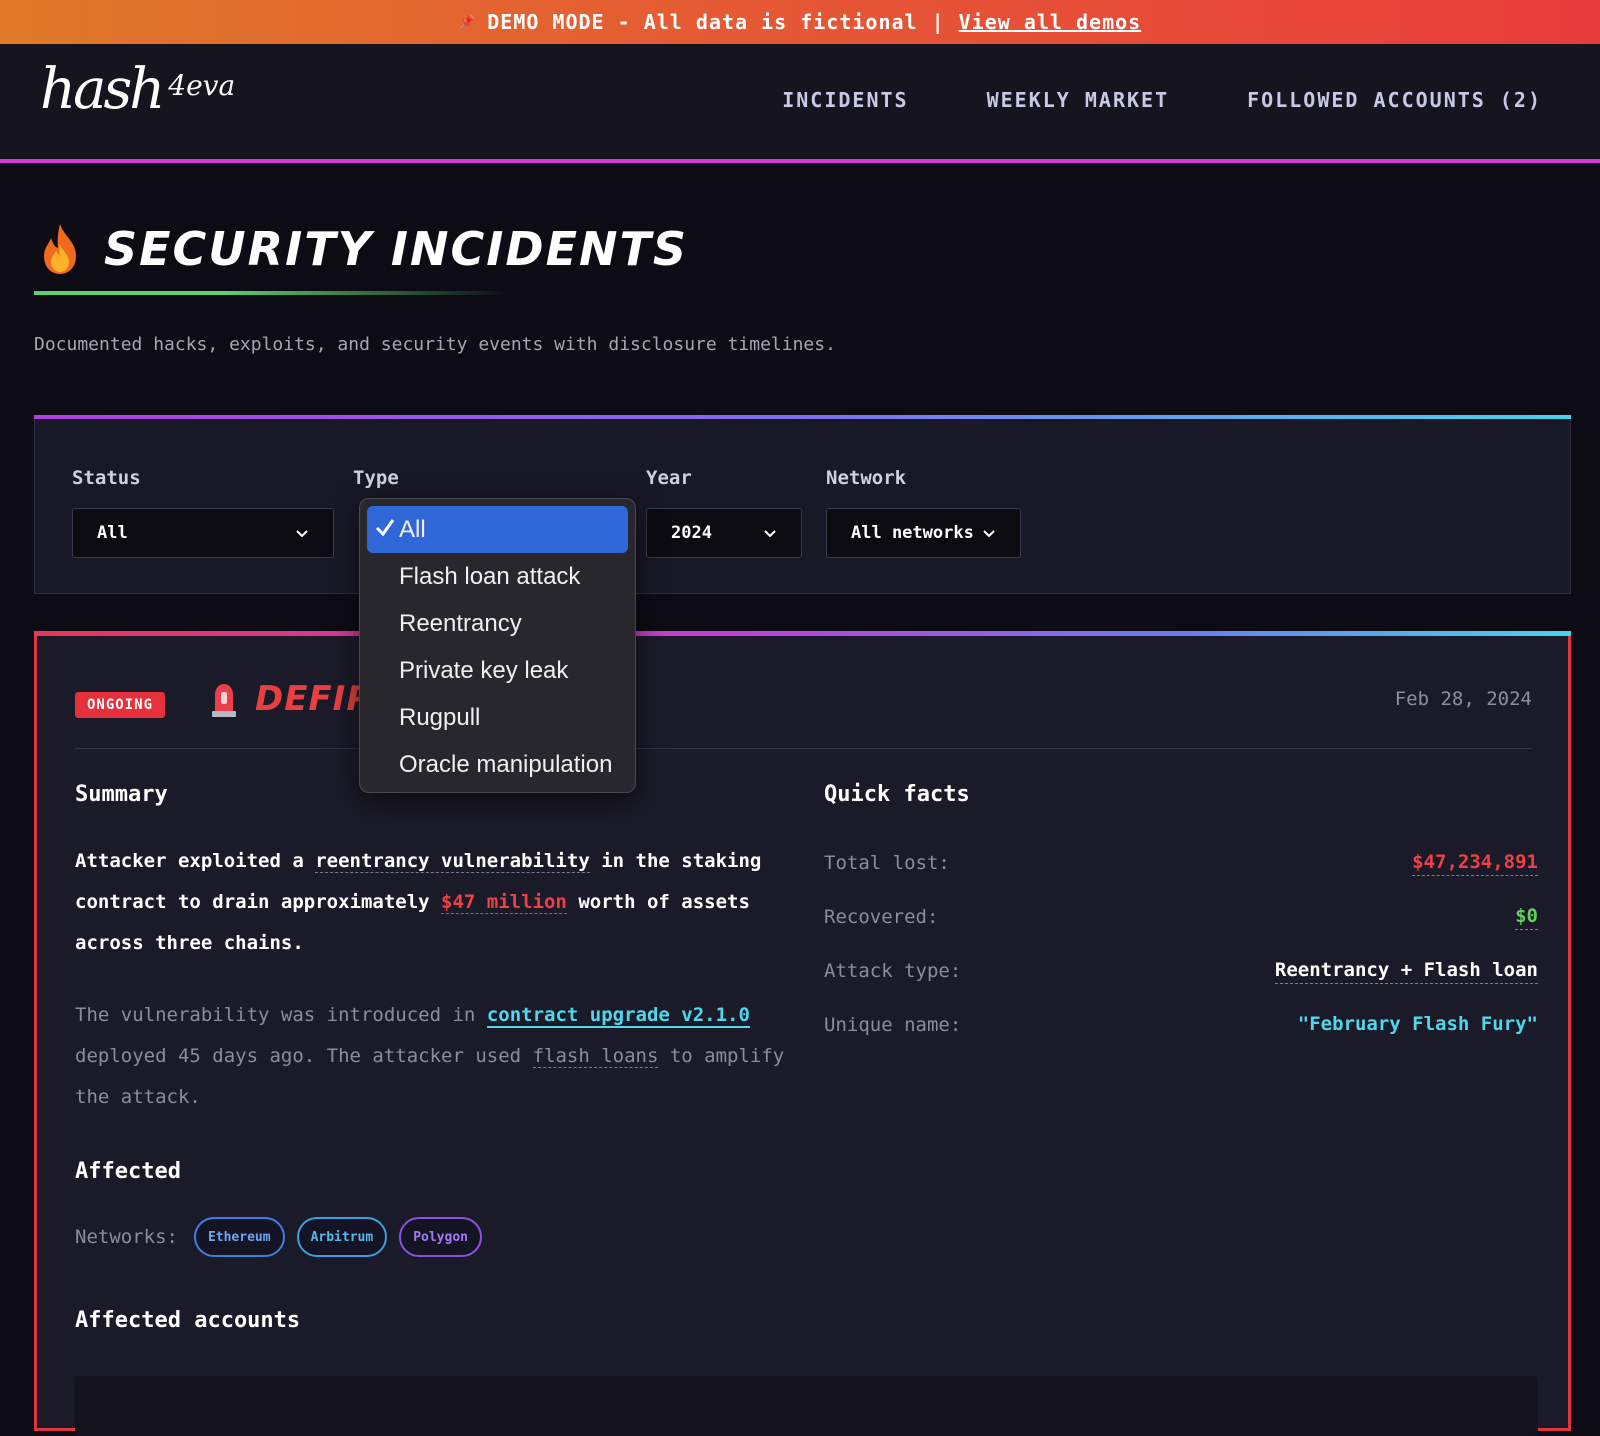 The height and width of the screenshot is (1436, 1600). I want to click on flame-icon, so click(60, 249).